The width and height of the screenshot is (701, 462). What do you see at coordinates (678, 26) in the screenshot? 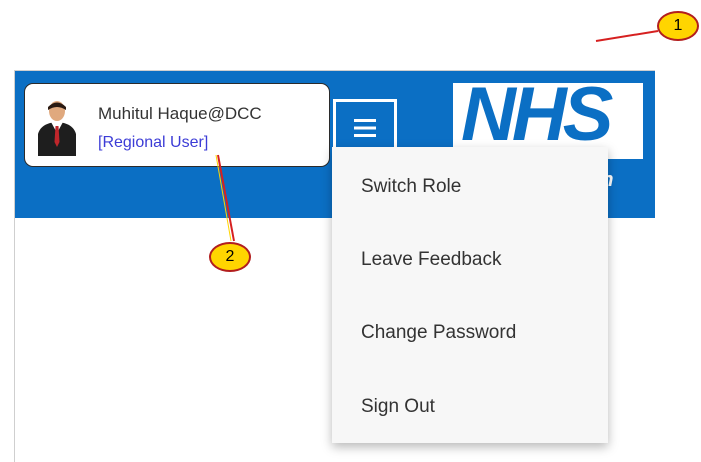
I see `callout-badge-1: 1` at bounding box center [678, 26].